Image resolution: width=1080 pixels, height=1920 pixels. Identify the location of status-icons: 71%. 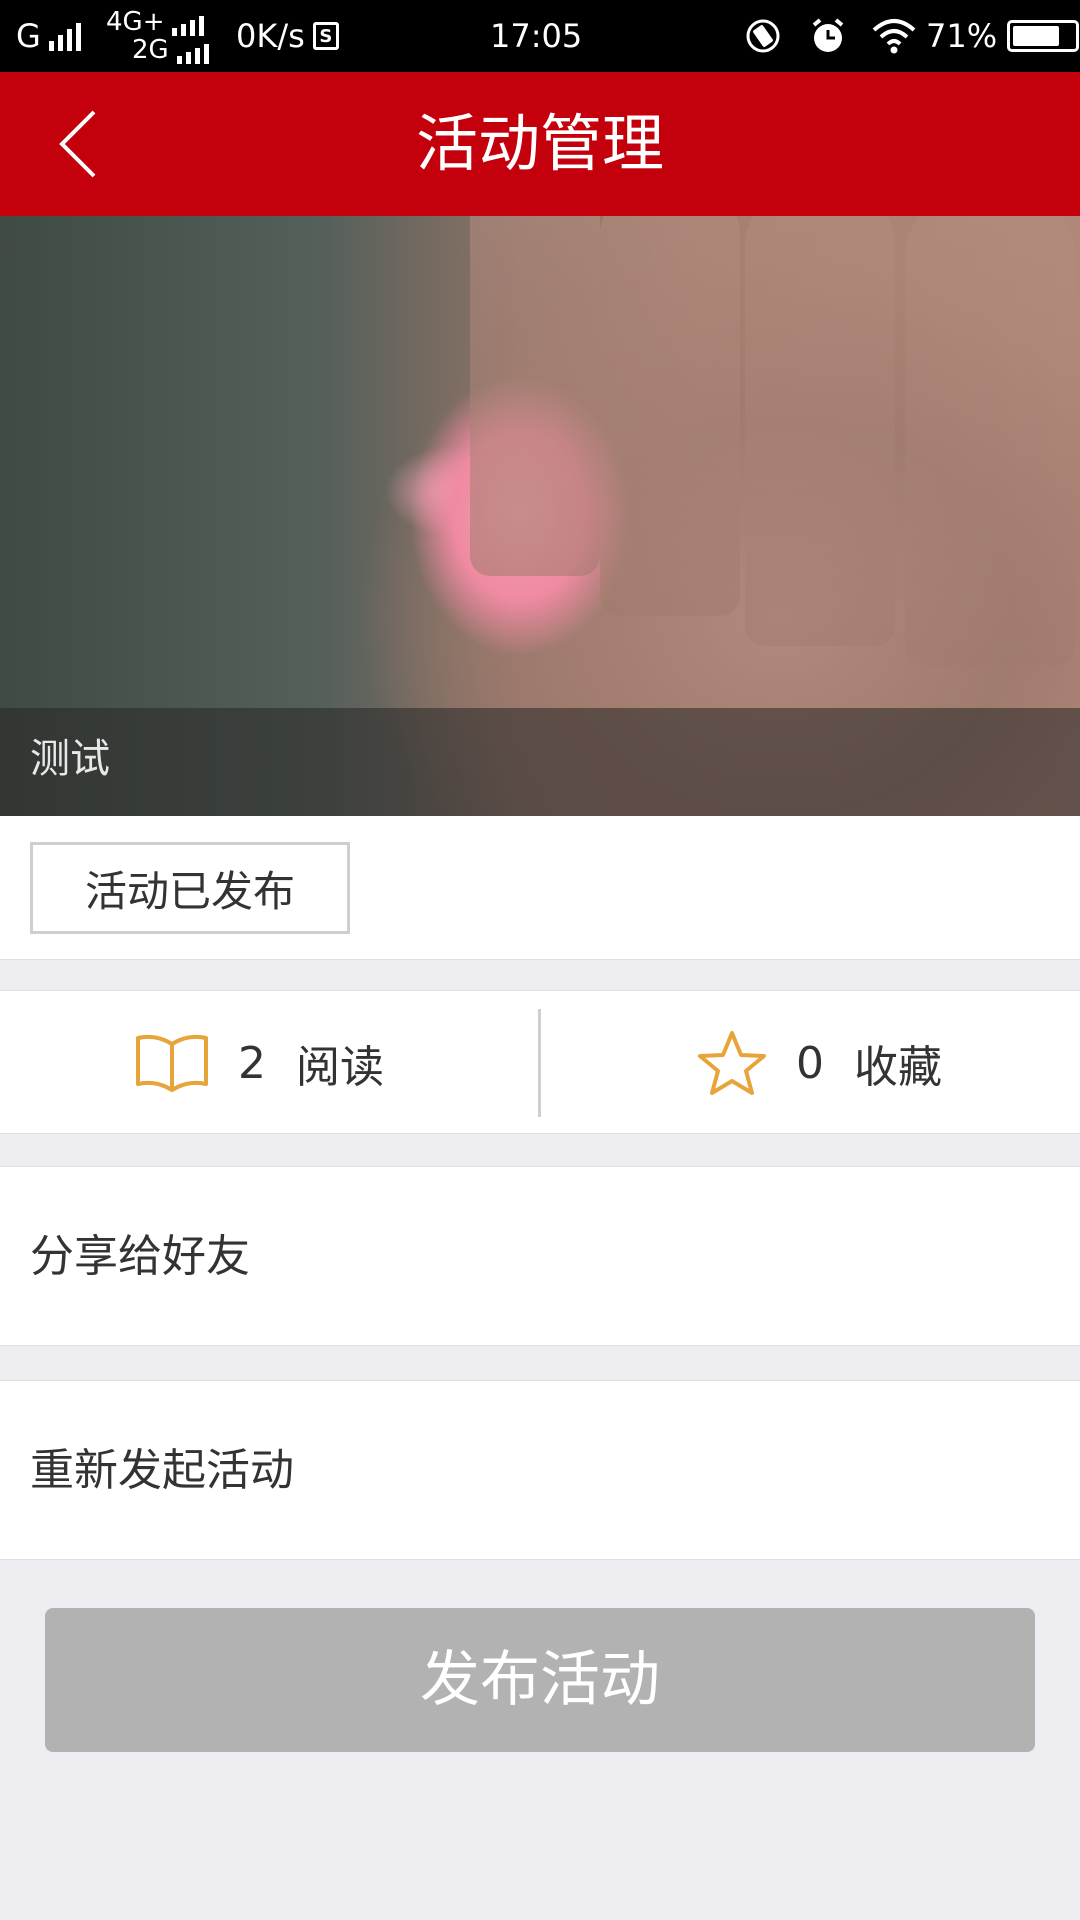
(912, 36).